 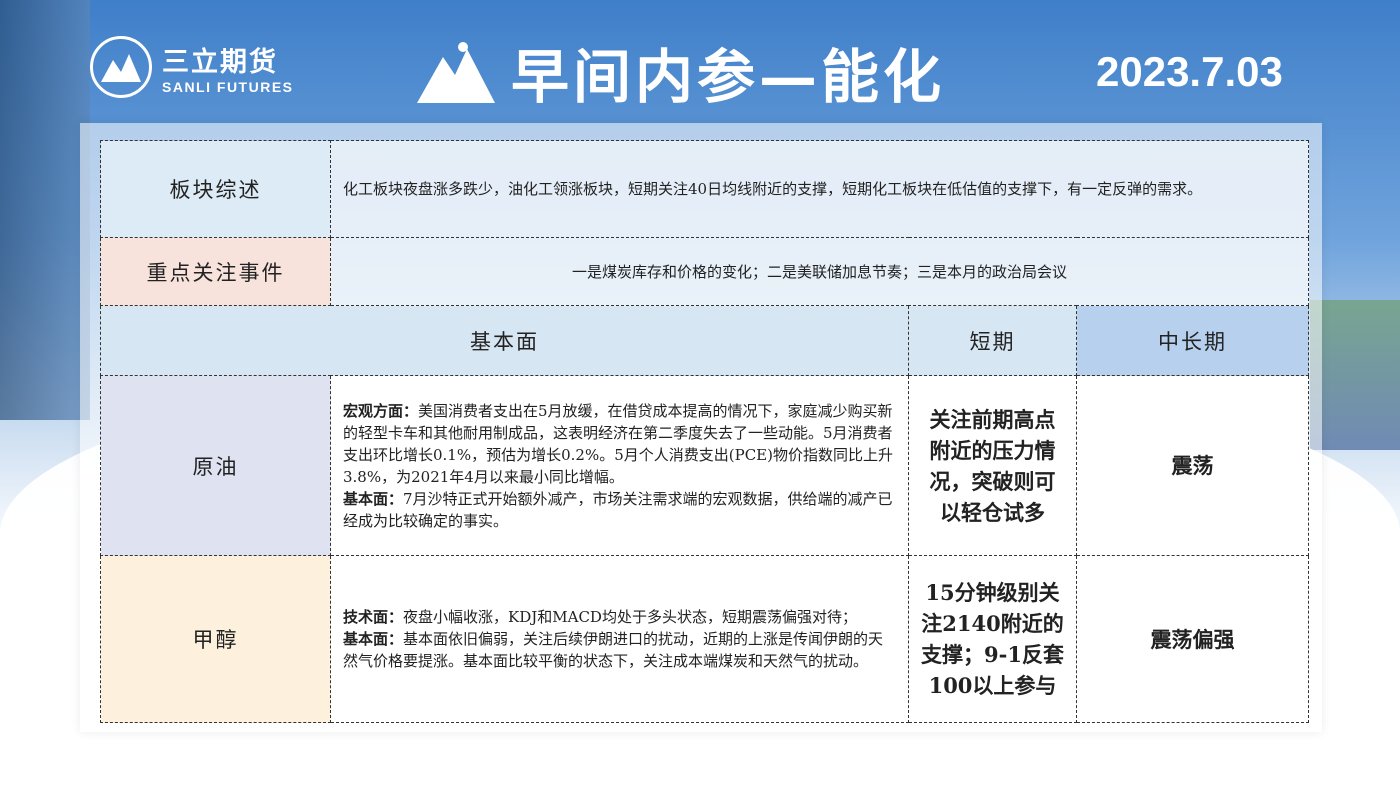 What do you see at coordinates (992, 639) in the screenshot?
I see `short-term-view: 15分钟级别关注2140附近的支撑；9-1反套100以上参与` at bounding box center [992, 639].